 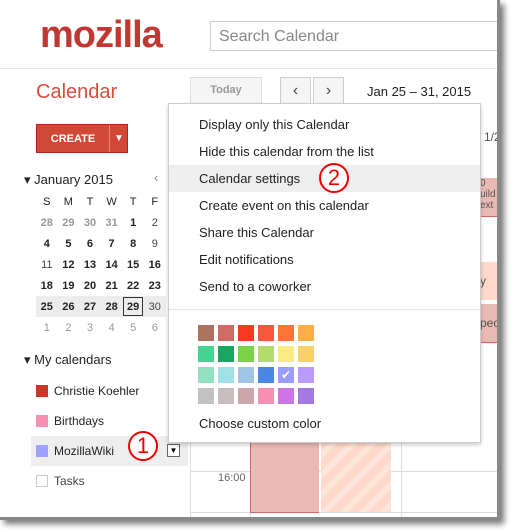 What do you see at coordinates (47, 264) in the screenshot?
I see `day: 11` at bounding box center [47, 264].